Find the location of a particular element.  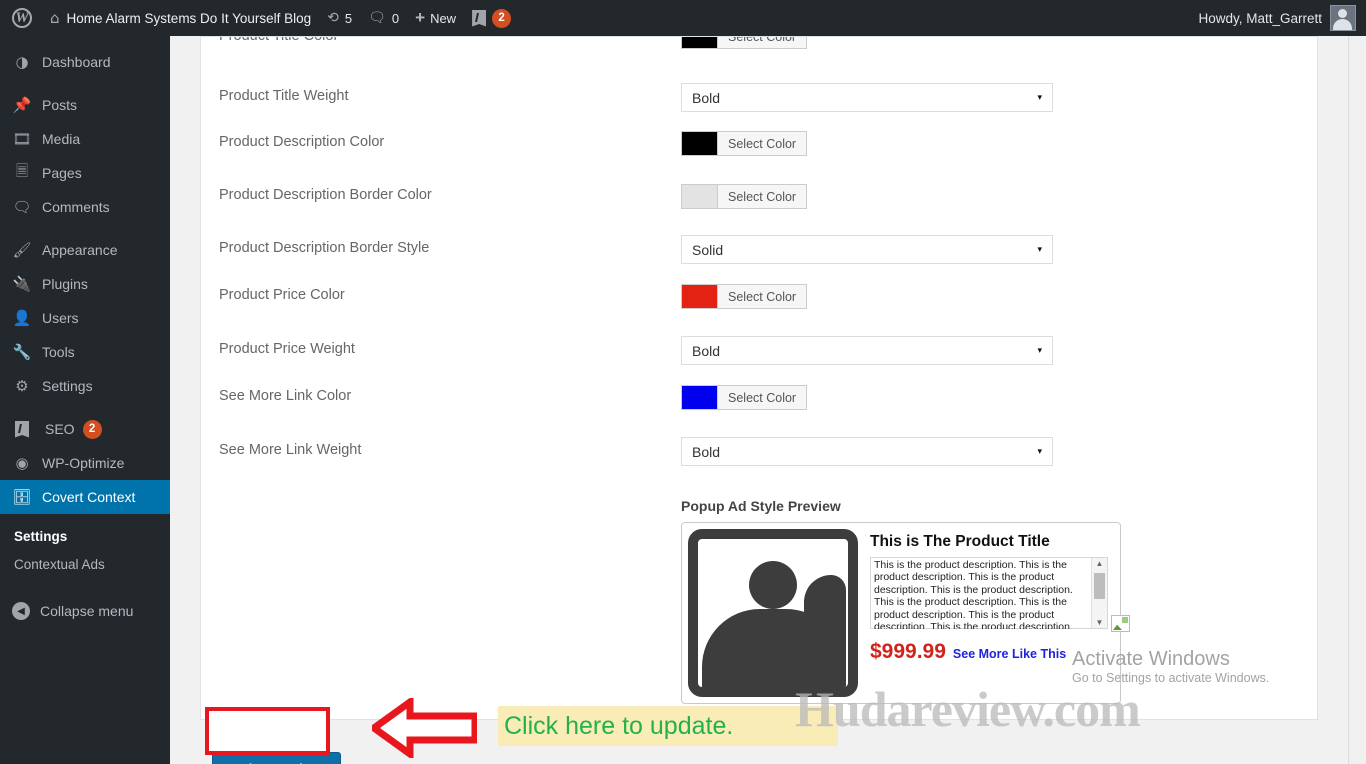

sidebar-item-settings: ⚙ Settings is located at coordinates (85, 386).